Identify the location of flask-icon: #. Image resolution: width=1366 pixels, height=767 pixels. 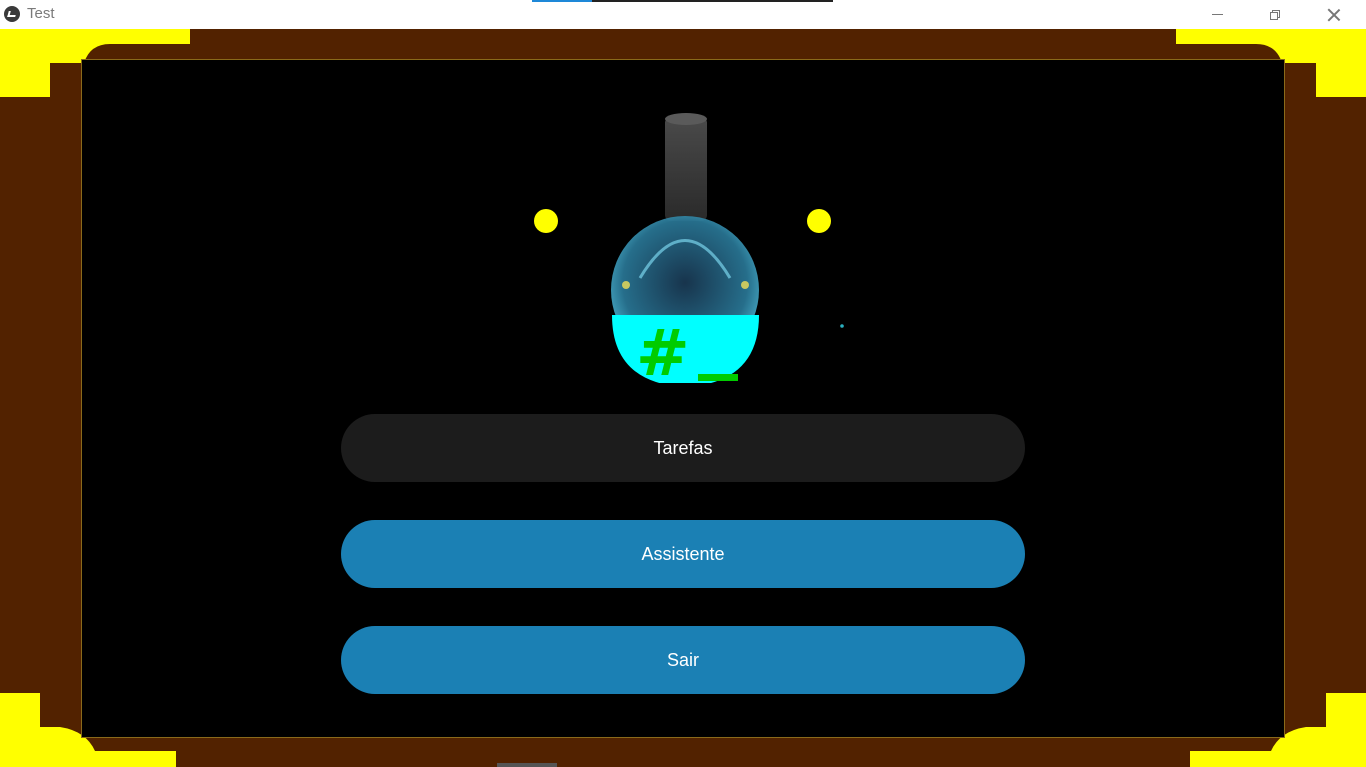
(690, 252).